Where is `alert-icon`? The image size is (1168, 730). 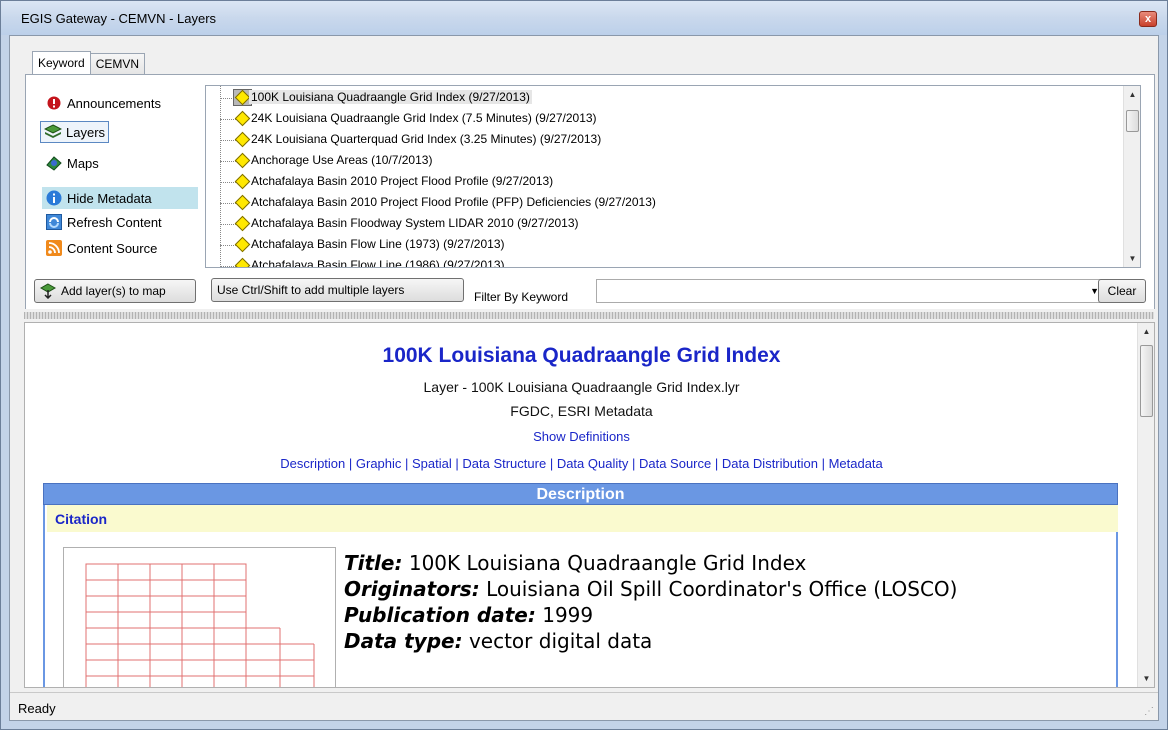
alert-icon is located at coordinates (54, 103).